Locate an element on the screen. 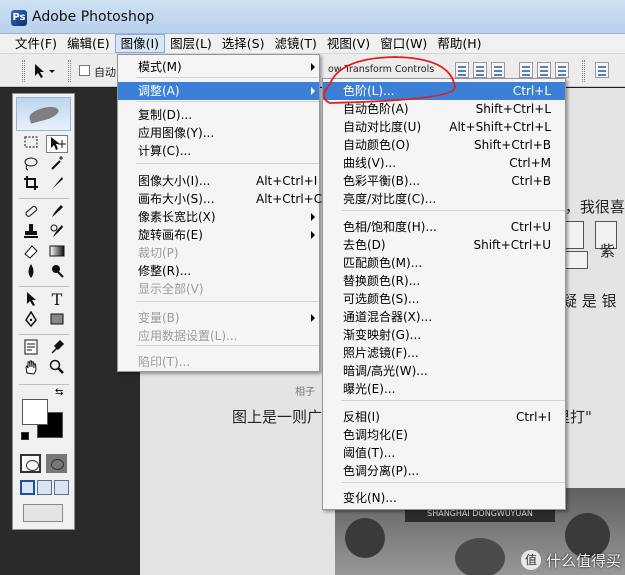 This screenshot has height=575, width=625. slice-tool-icon is located at coordinates (57, 184).